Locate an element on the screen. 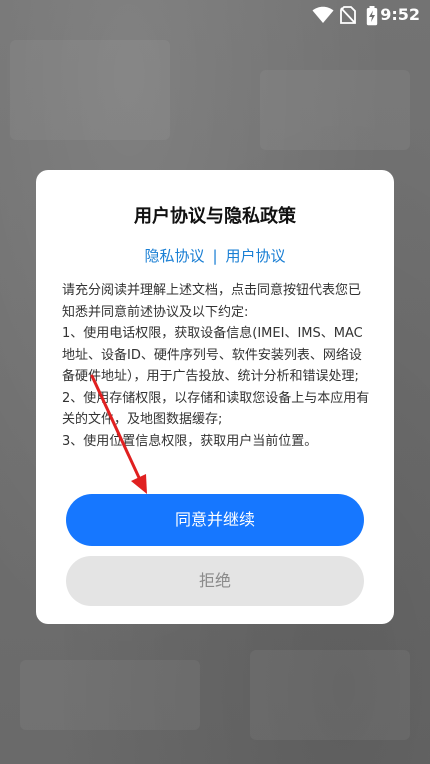 The image size is (430, 764). reject-button: 拒绝 is located at coordinates (215, 581).